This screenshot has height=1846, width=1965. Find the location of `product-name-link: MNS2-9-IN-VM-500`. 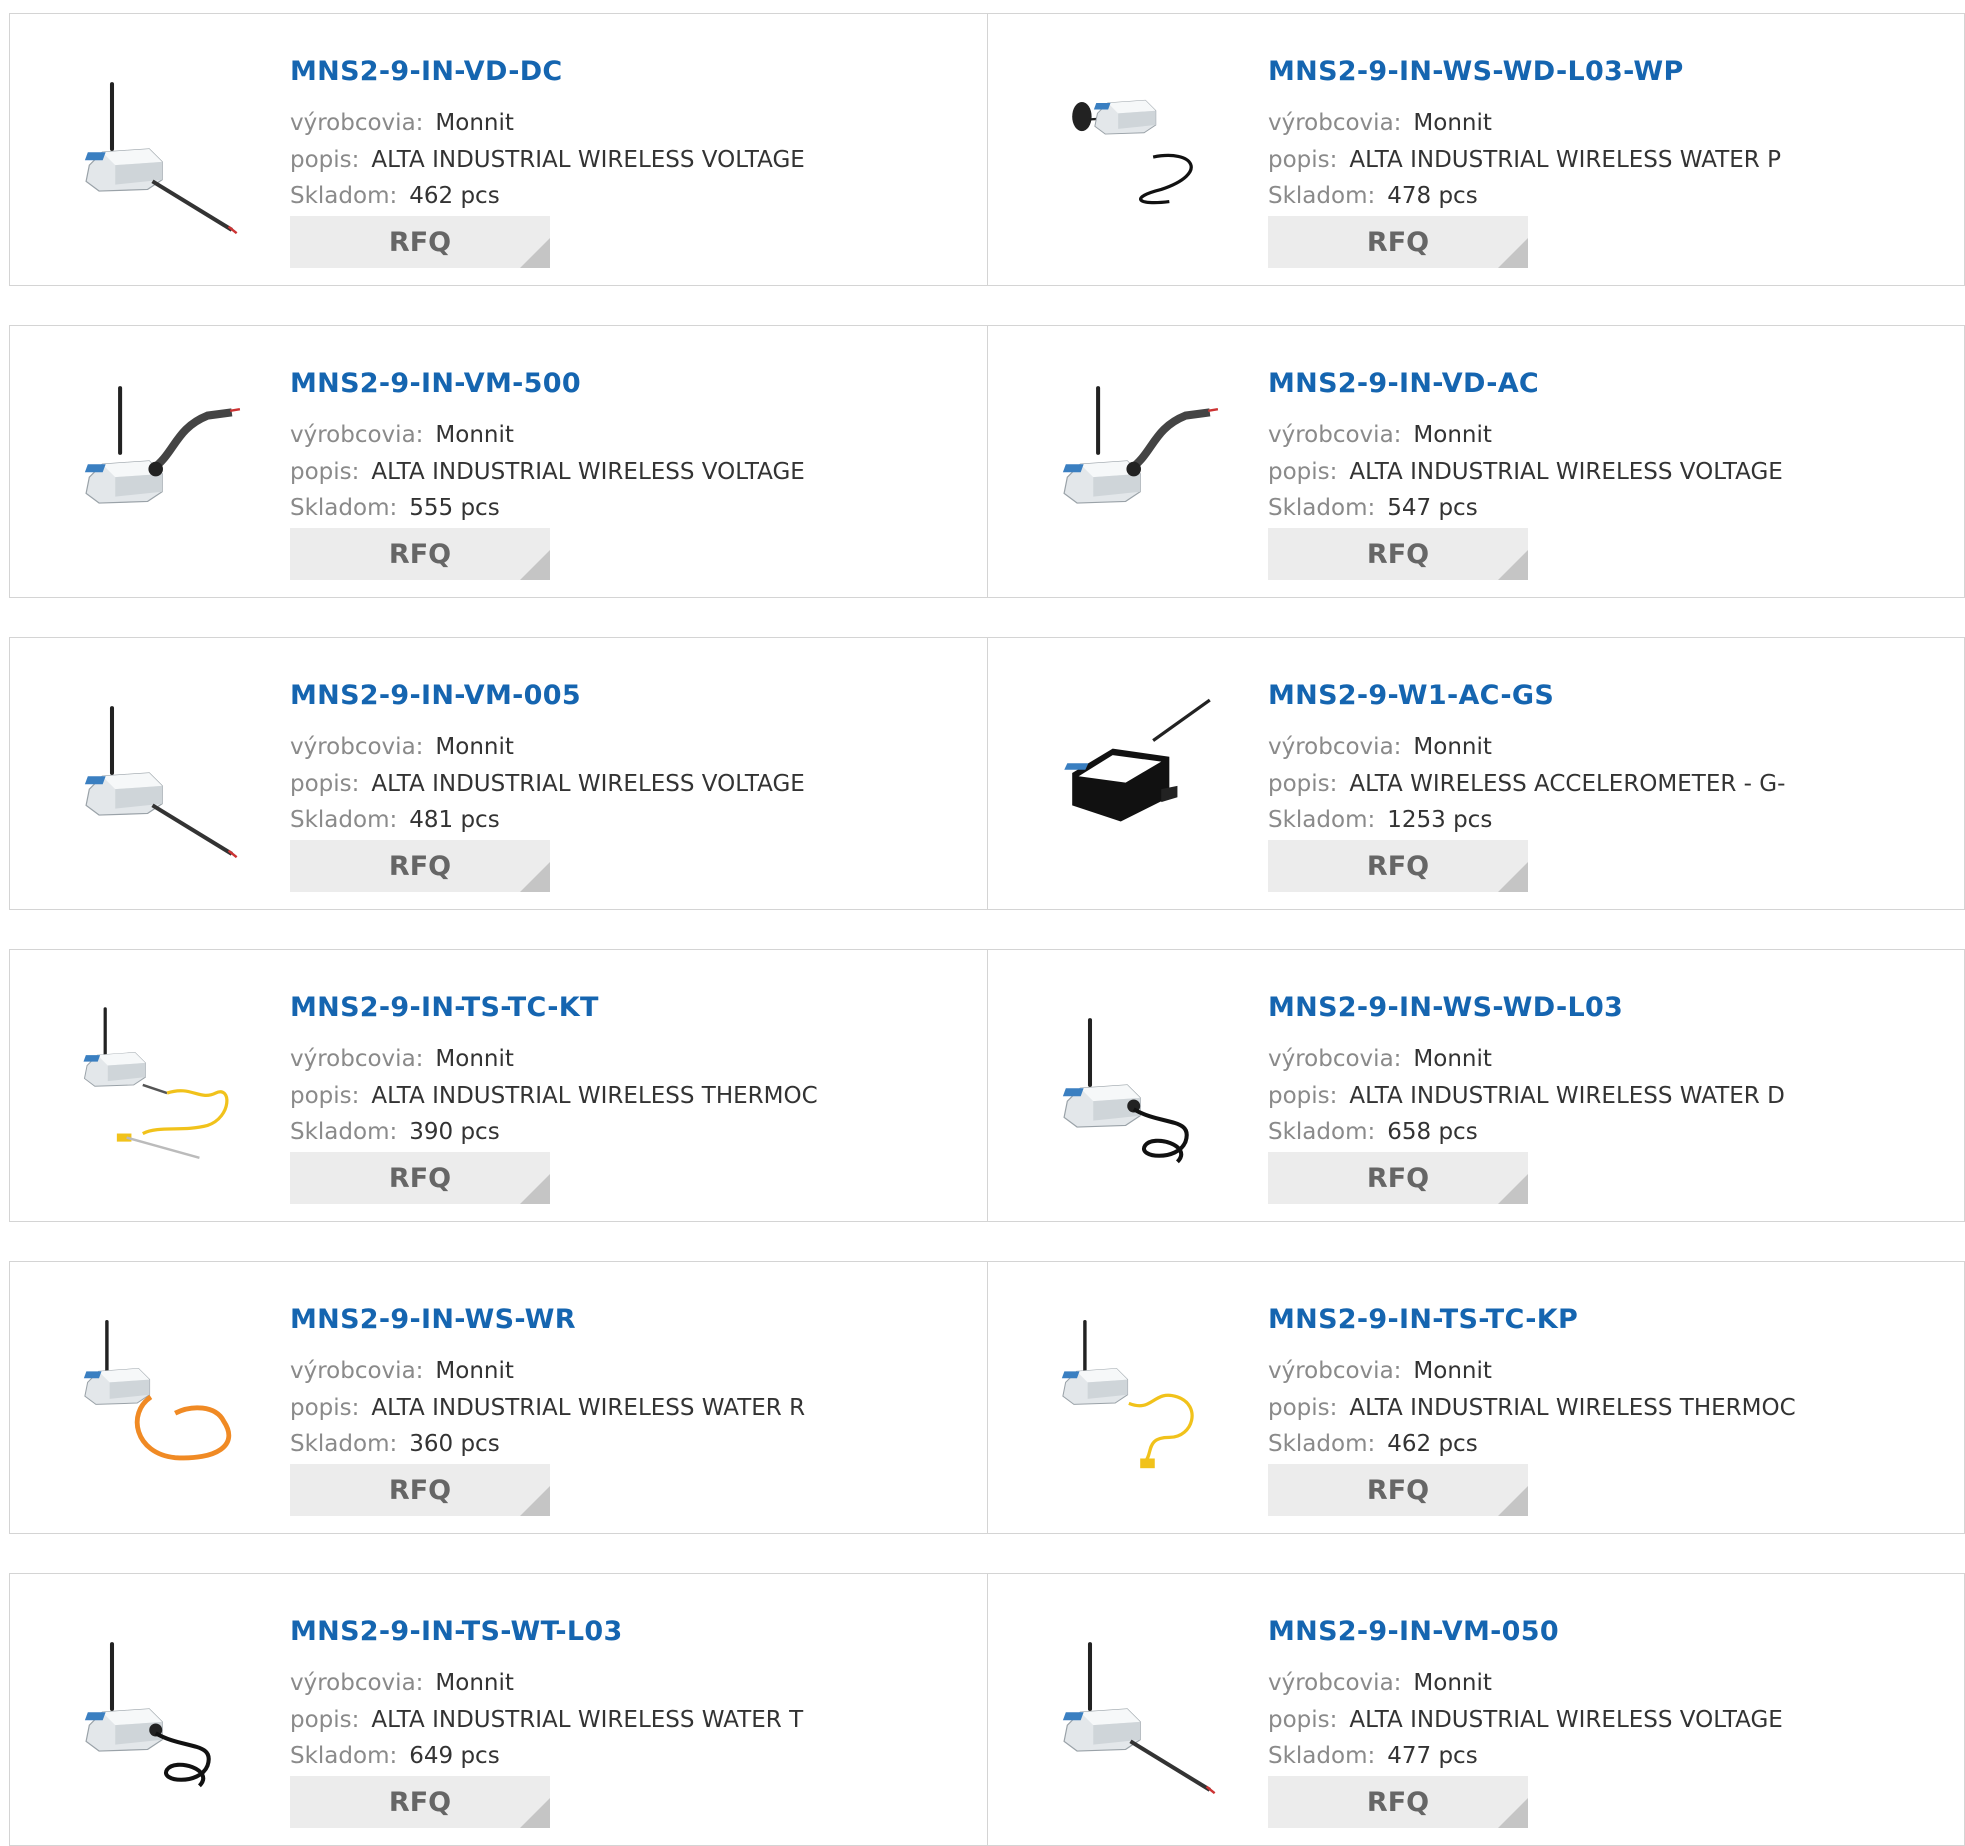

product-name-link: MNS2-9-IN-VM-500 is located at coordinates (435, 383).